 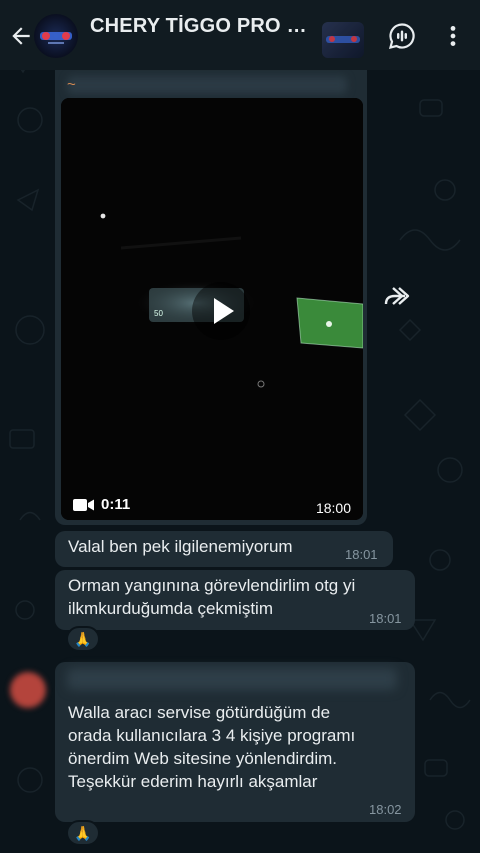 I want to click on sender-prefix: ~, so click(x=71, y=84).